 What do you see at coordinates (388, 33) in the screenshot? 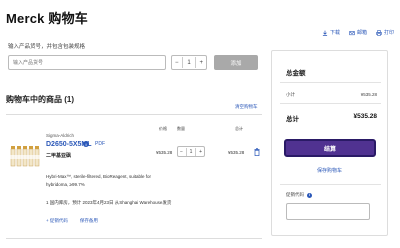
I see `print-label: 打印` at bounding box center [388, 33].